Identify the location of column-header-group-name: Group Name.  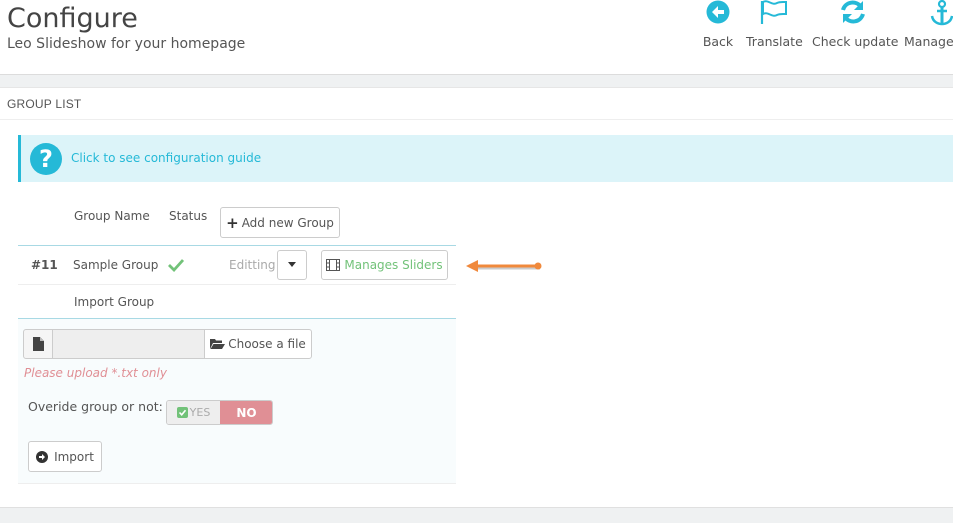
(112, 216).